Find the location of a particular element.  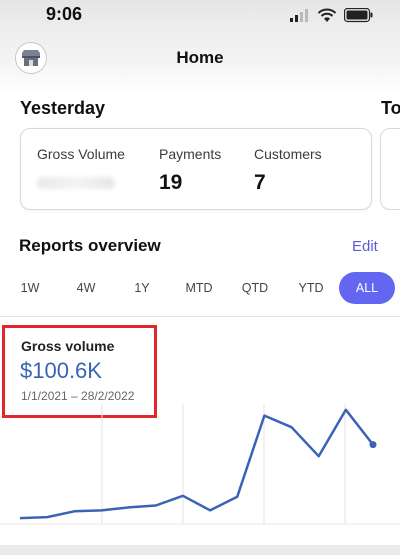

page-title: Home is located at coordinates (200, 57).